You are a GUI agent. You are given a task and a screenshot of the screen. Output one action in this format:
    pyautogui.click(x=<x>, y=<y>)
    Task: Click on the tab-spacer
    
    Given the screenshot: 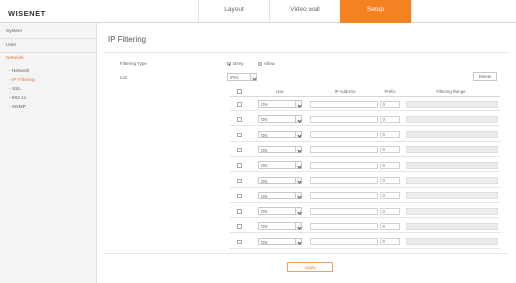 What is the action you would take?
    pyautogui.click(x=463, y=11)
    